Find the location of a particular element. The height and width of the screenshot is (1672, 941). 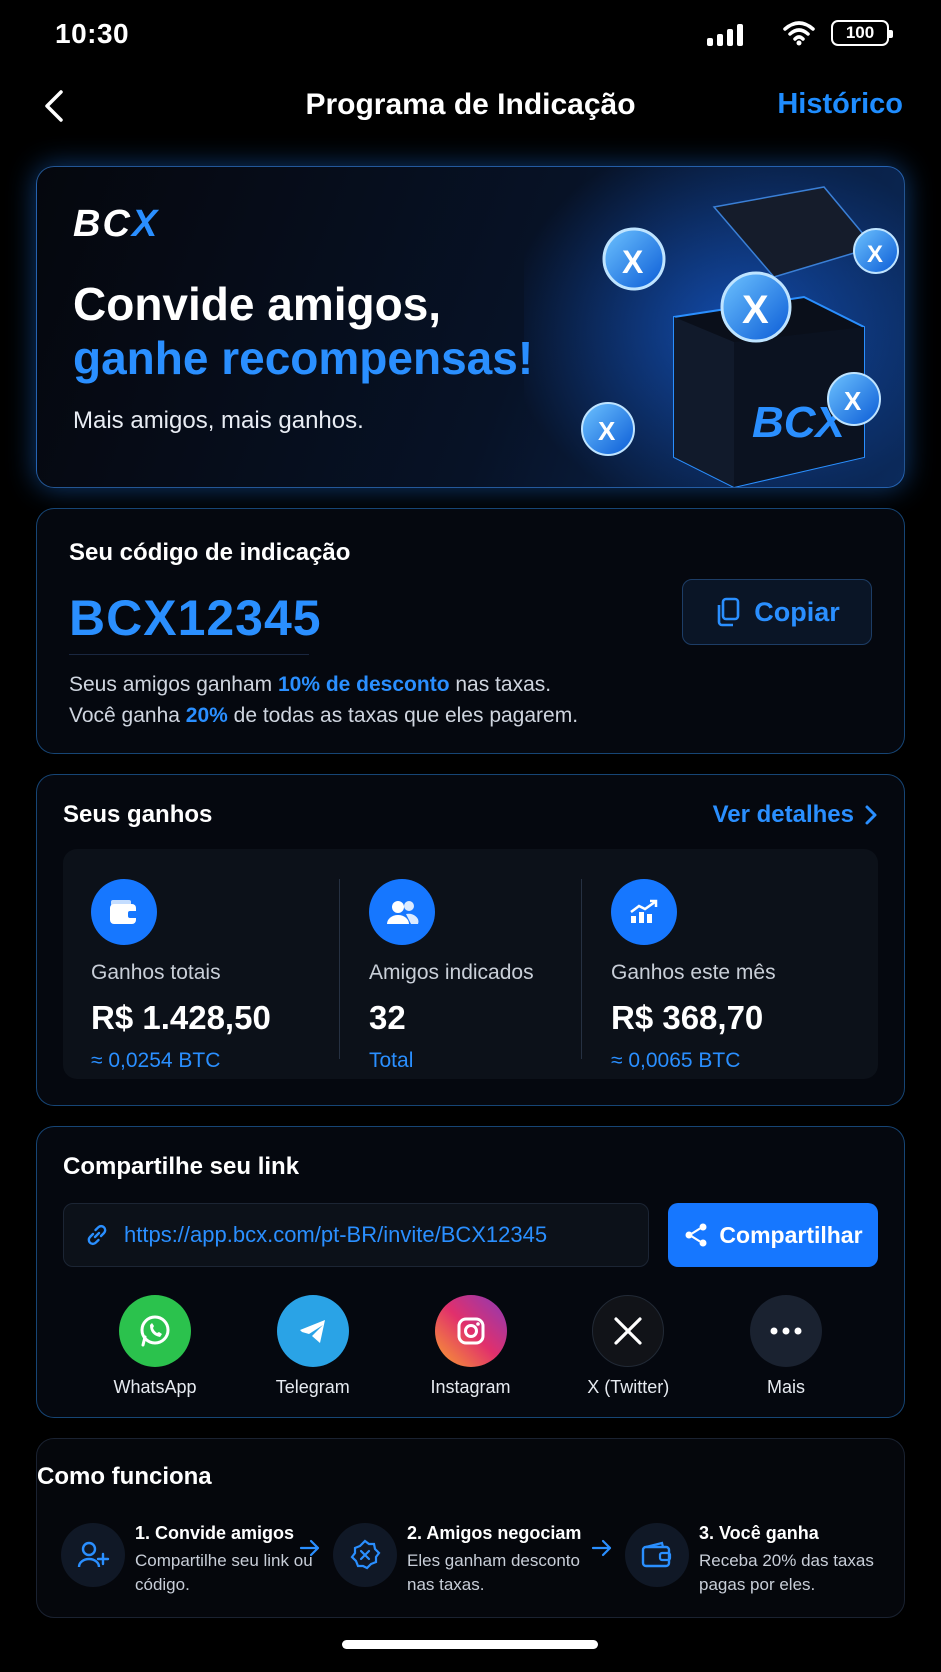

share-telegram: Telegram is located at coordinates (313, 1350).